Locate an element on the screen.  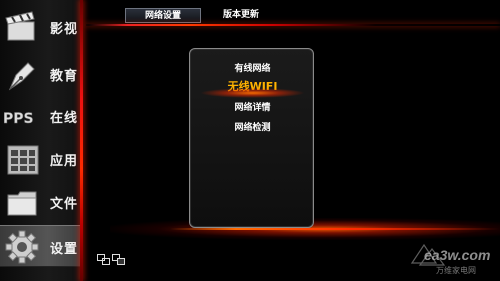
app-grid-icon is located at coordinates (23, 160).